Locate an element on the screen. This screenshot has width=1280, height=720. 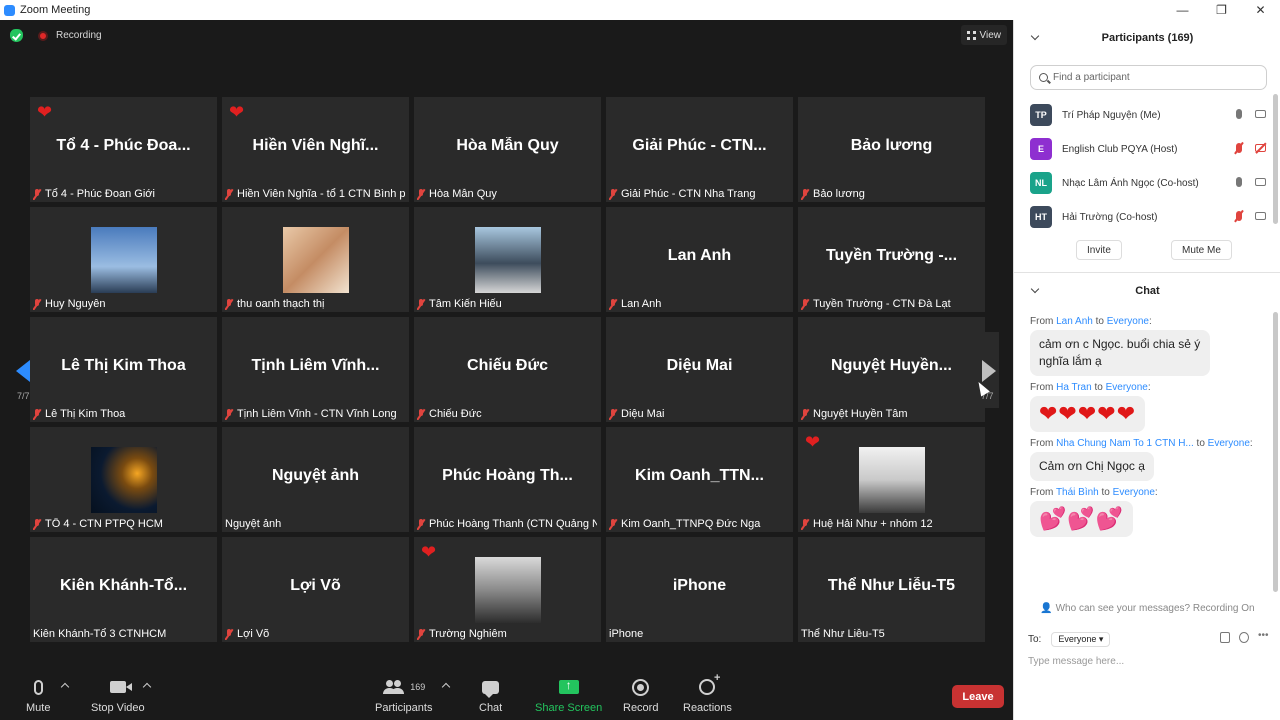
security-shield-icon is located at coordinates (16, 35).